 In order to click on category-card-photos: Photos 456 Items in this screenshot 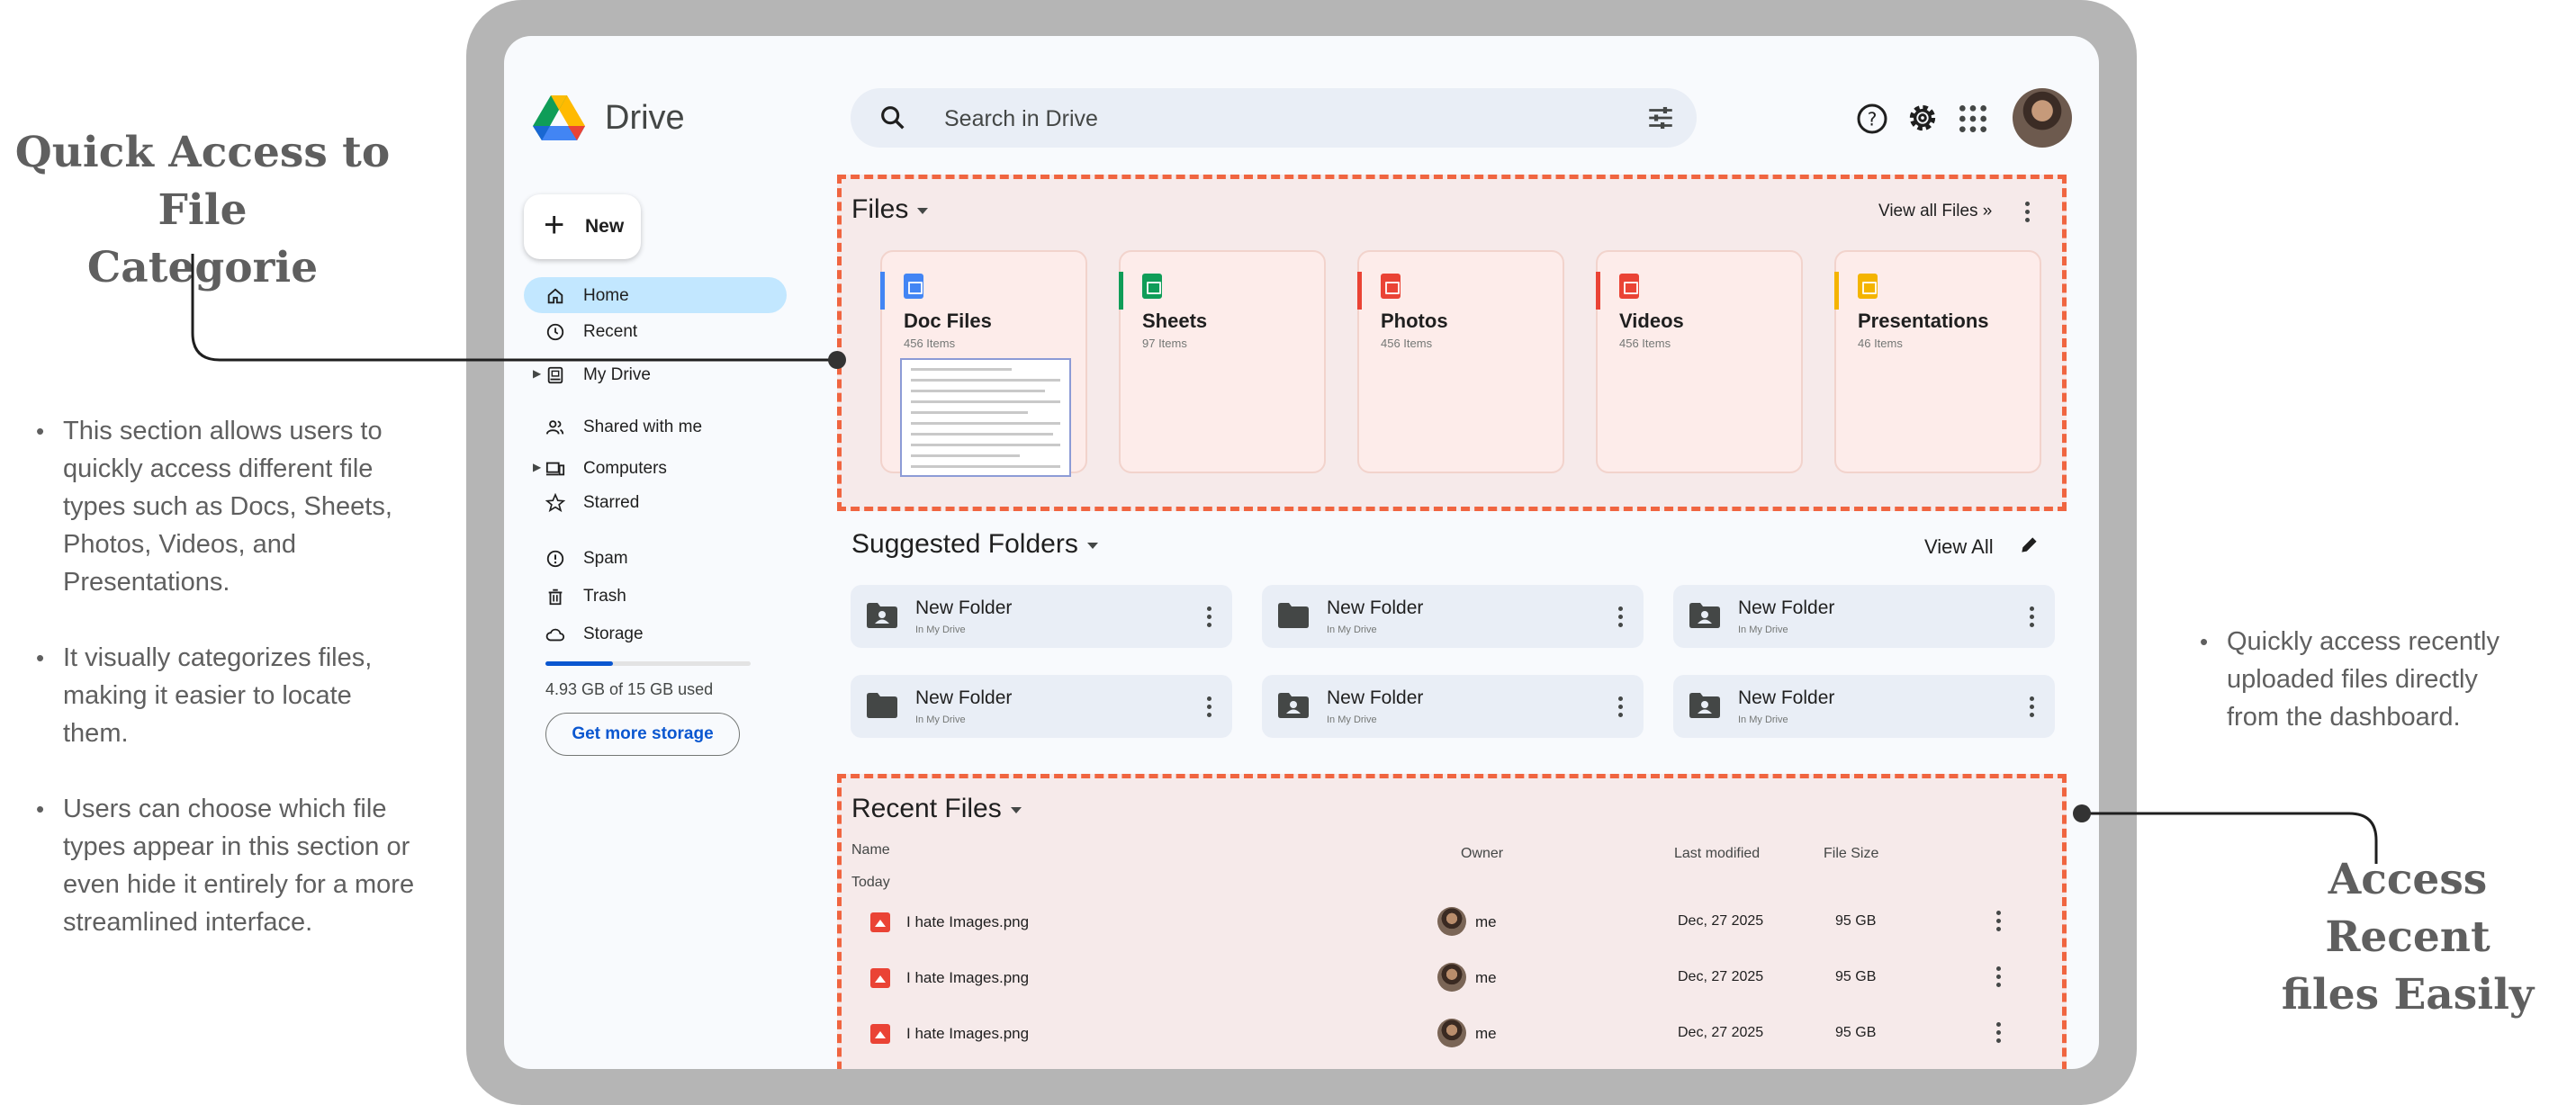, I will do `click(1460, 361)`.